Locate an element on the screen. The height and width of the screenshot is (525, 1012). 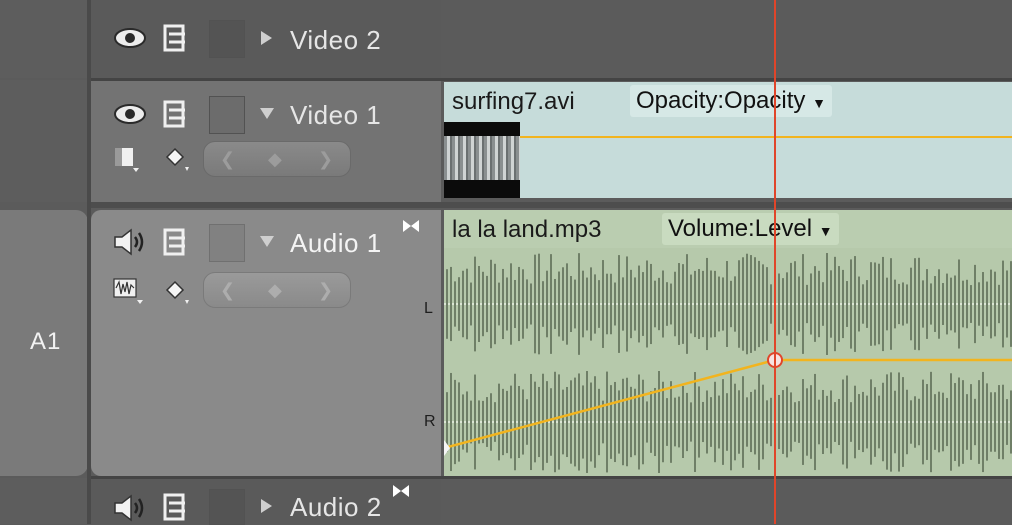
track-divider is located at coordinates (551, 205).